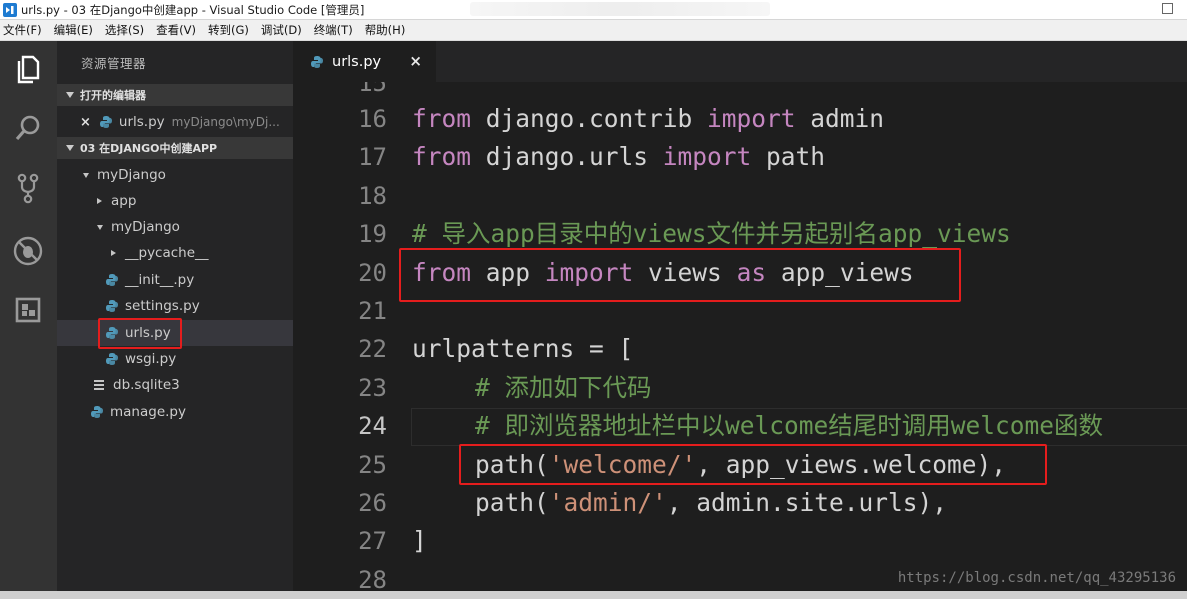 The height and width of the screenshot is (599, 1187). What do you see at coordinates (22, 30) in the screenshot?
I see `menu-file: 文件(F)` at bounding box center [22, 30].